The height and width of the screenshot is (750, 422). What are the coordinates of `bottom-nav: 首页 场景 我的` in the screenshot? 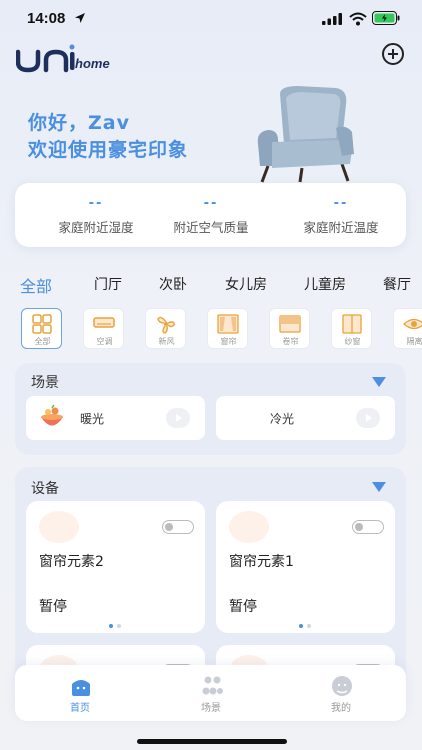 It's located at (210, 693).